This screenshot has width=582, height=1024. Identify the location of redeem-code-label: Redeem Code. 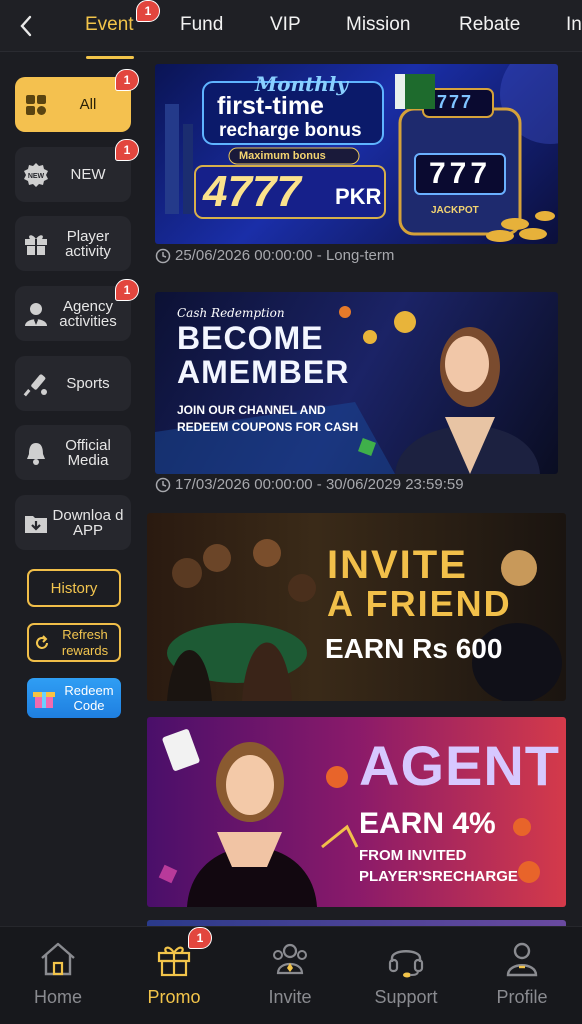
(89, 698).